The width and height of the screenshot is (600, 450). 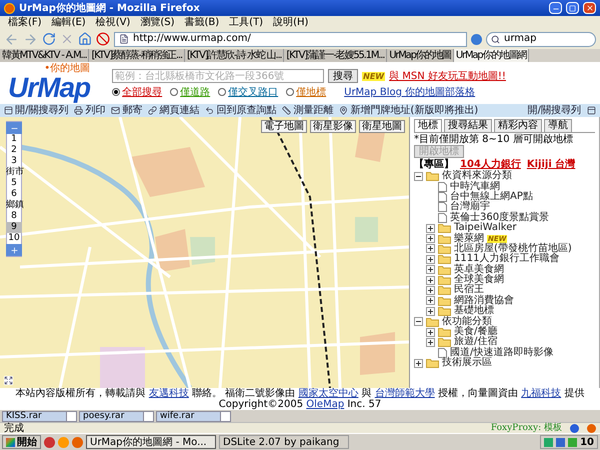 What do you see at coordinates (116, 416) in the screenshot?
I see `download-item: poesy.rar` at bounding box center [116, 416].